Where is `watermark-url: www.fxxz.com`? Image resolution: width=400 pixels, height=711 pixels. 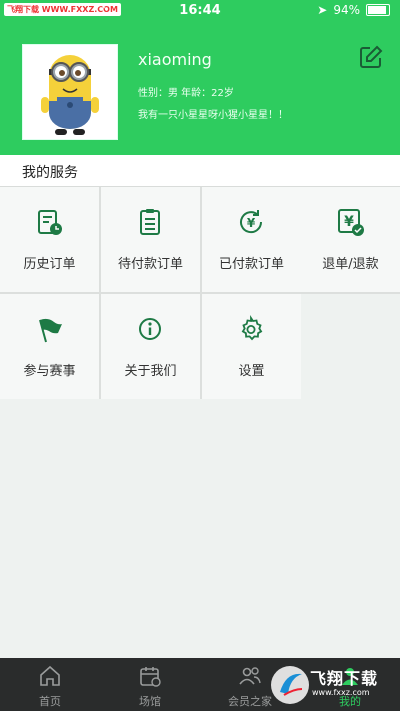
watermark-url: www.fxxz.com is located at coordinates (341, 692).